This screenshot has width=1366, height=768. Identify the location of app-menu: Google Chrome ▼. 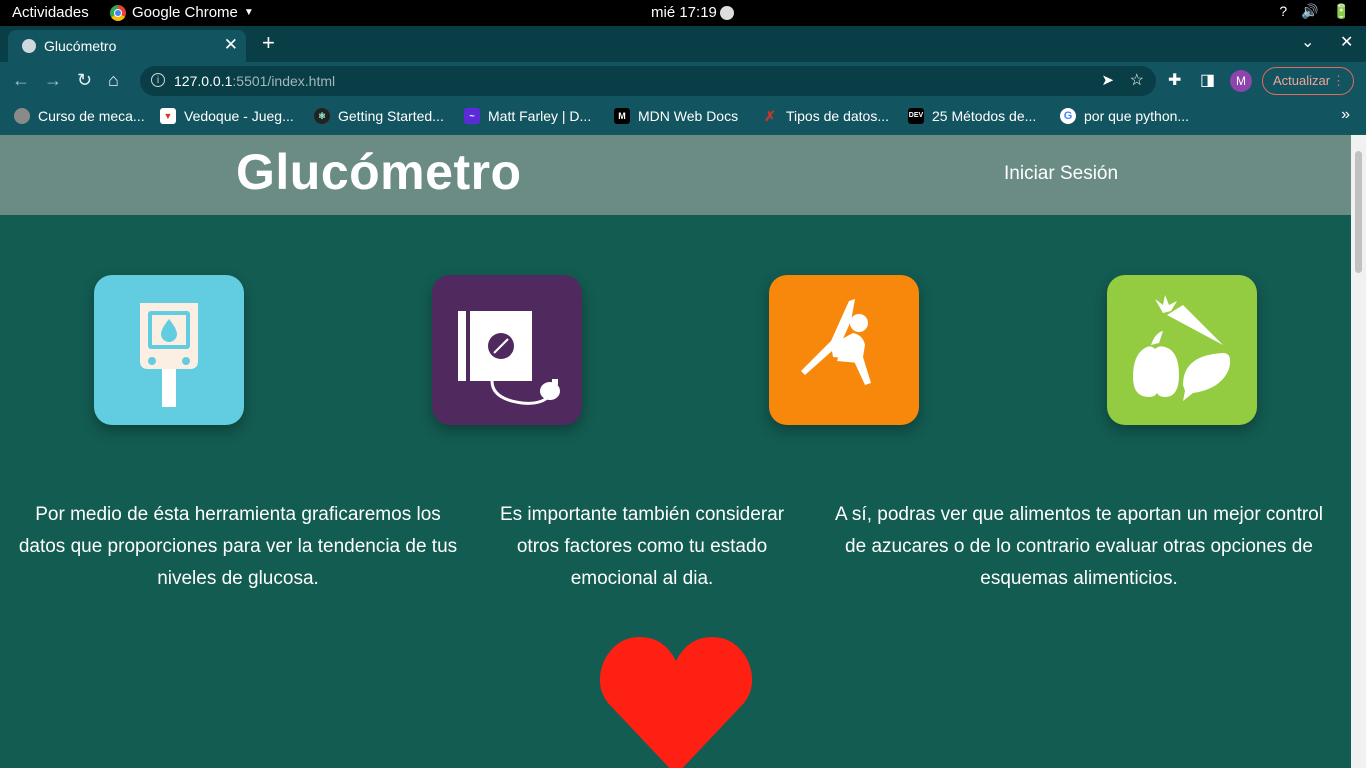
(182, 12).